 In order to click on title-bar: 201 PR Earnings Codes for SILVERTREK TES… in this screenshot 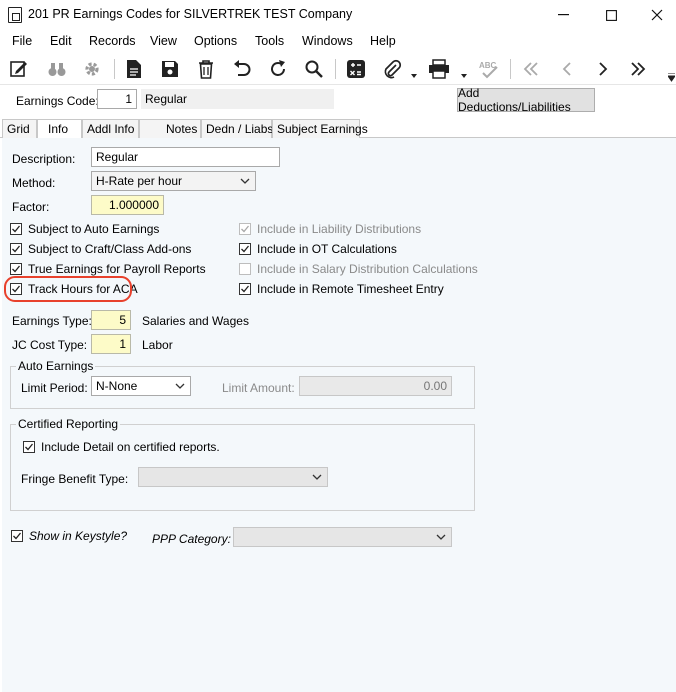, I will do `click(338, 15)`.